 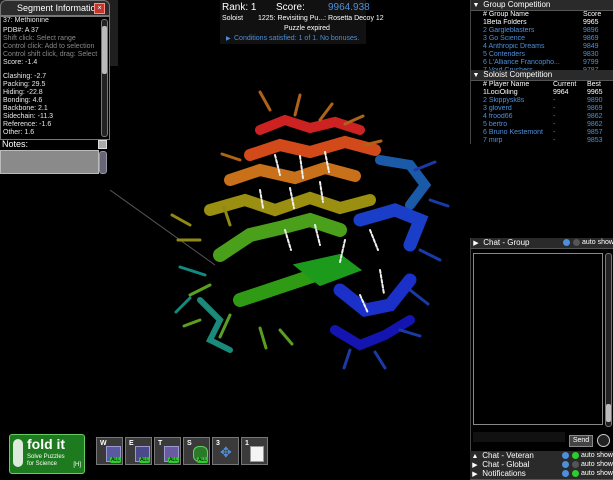 I want to click on player-name: 2 Skippysk8s, so click(x=504, y=100).